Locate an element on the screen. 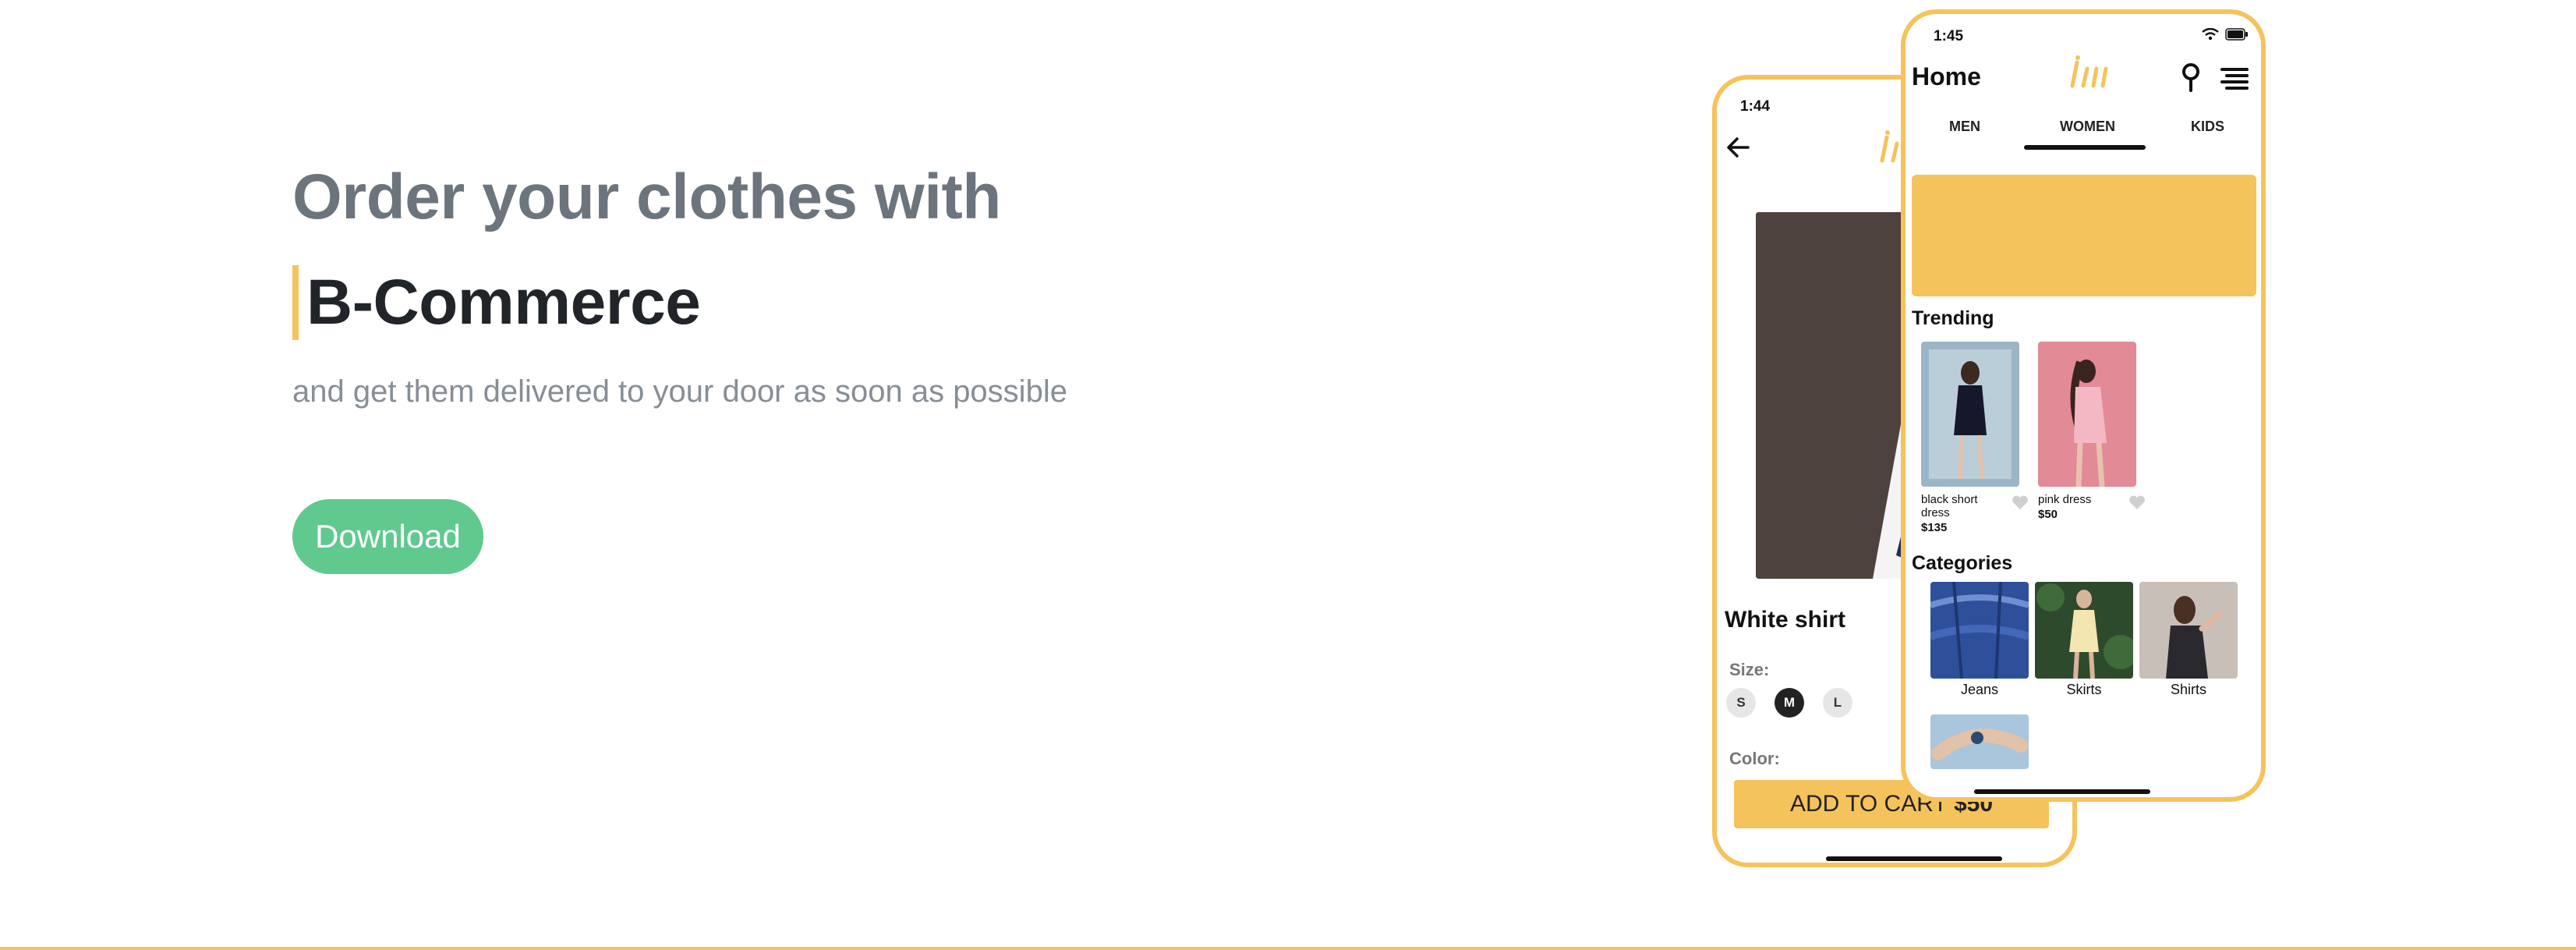 The height and width of the screenshot is (950, 2576). trending-item-name: black short dress is located at coordinates (1949, 506).